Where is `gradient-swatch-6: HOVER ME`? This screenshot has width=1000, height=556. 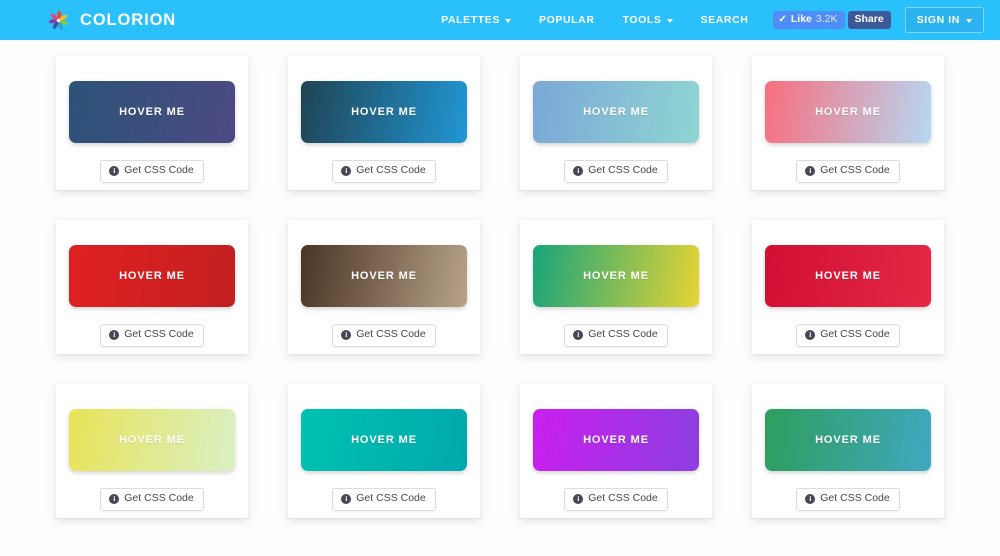 gradient-swatch-6: HOVER ME is located at coordinates (384, 276).